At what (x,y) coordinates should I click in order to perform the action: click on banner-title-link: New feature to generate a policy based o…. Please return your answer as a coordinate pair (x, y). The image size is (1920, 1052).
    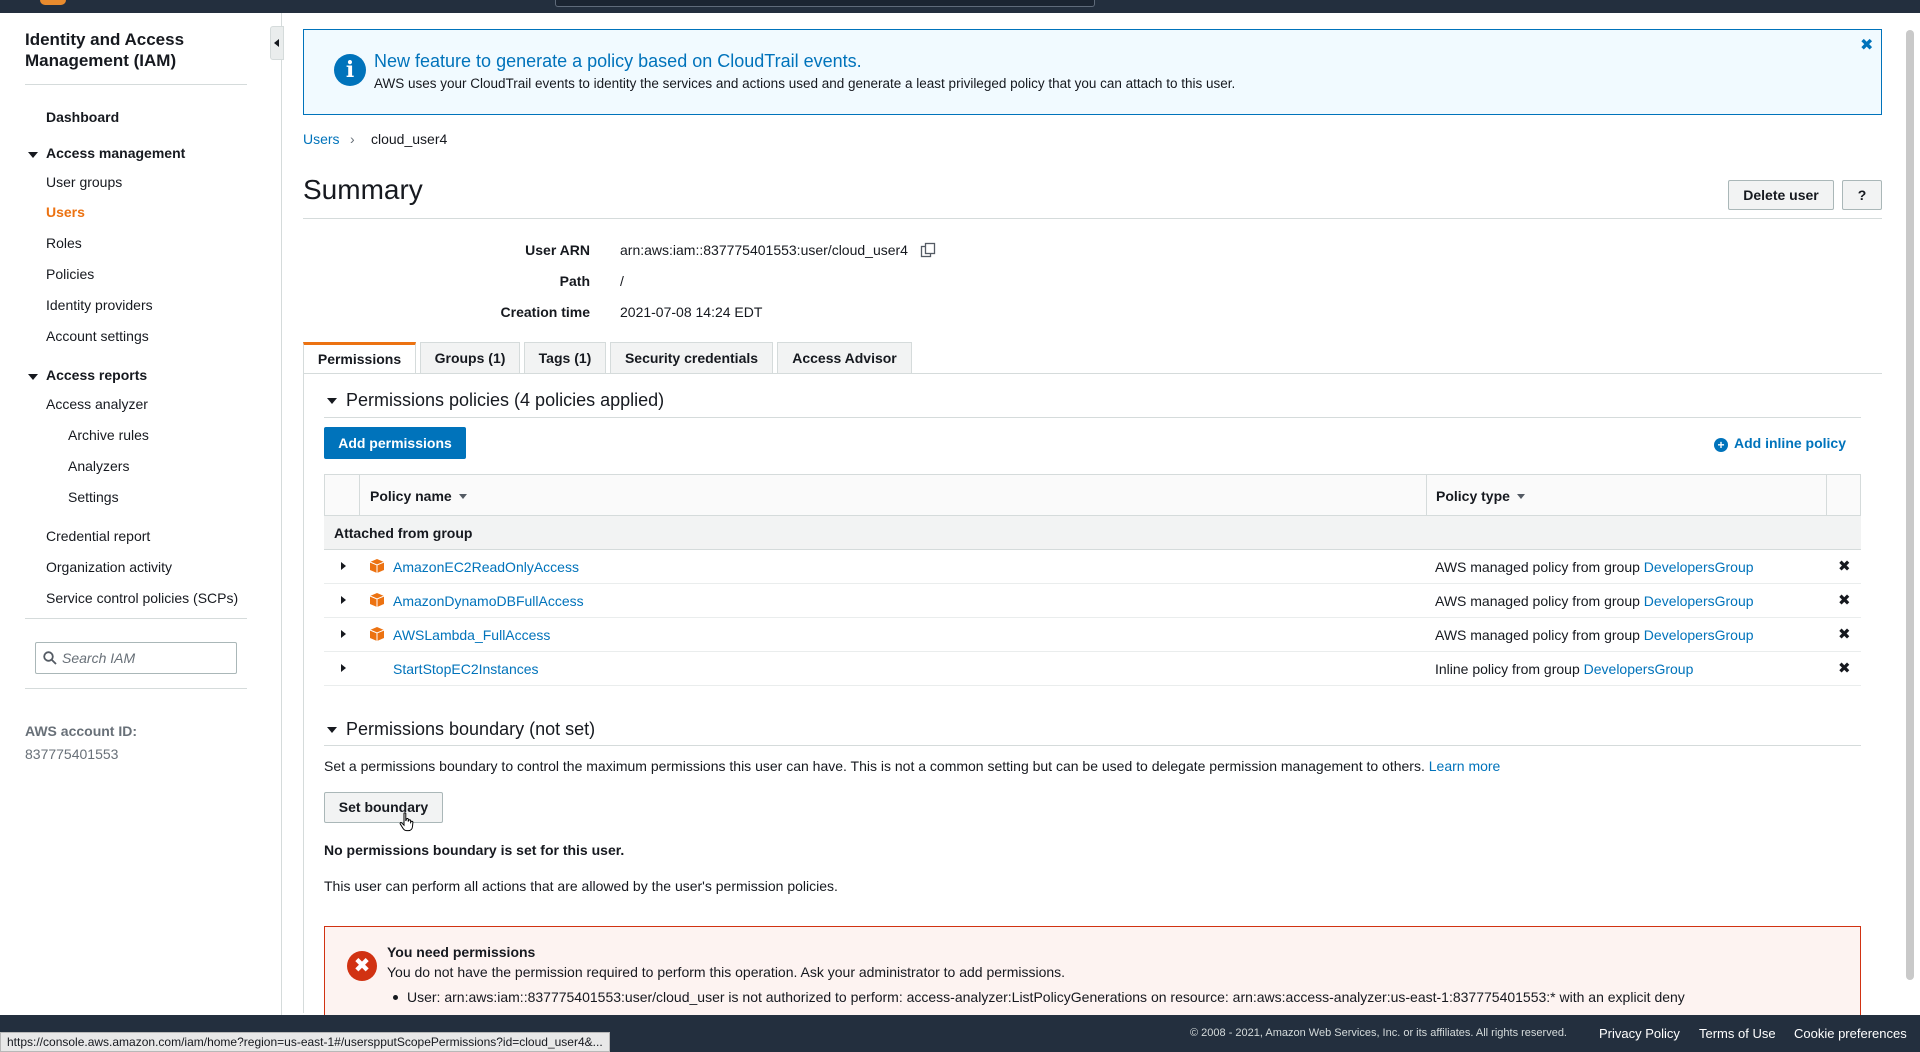
    Looking at the image, I should click on (618, 61).